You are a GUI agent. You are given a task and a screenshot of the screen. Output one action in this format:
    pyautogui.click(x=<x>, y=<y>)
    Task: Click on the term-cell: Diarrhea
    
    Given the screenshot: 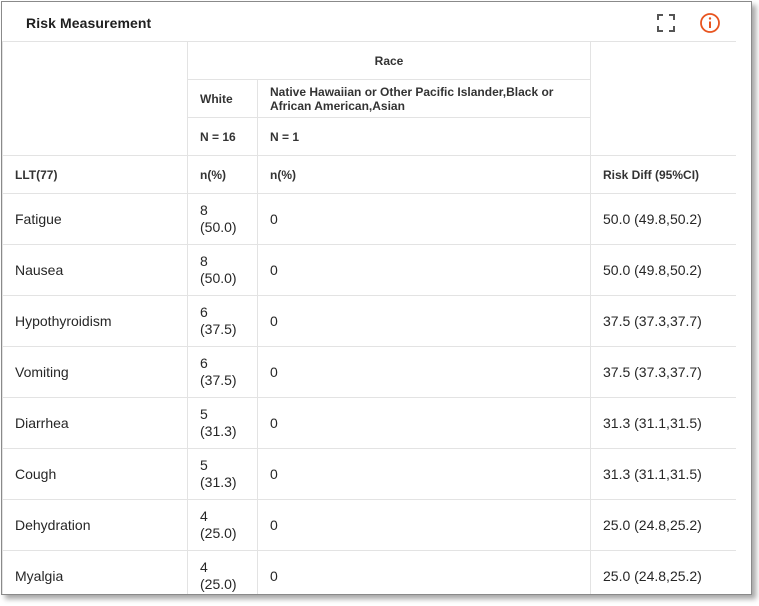 What is the action you would take?
    pyautogui.click(x=95, y=423)
    